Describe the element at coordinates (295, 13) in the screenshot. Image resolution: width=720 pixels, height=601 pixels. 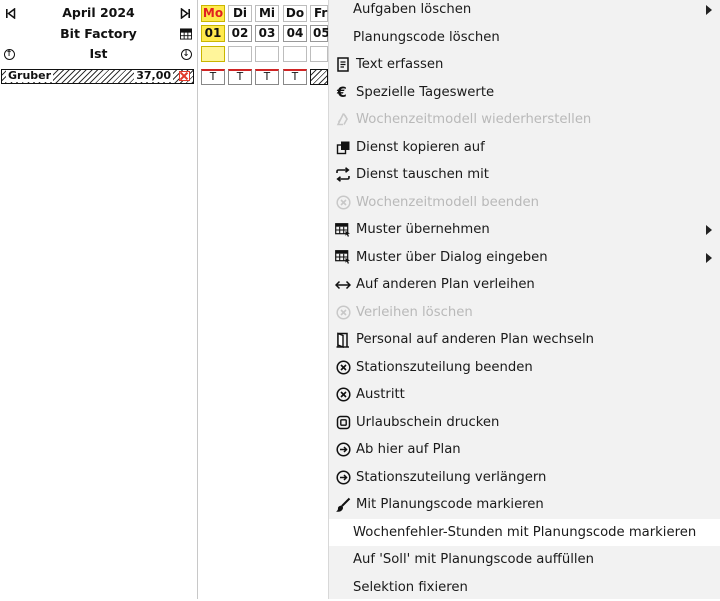
I see `weekday-header: Do` at that location.